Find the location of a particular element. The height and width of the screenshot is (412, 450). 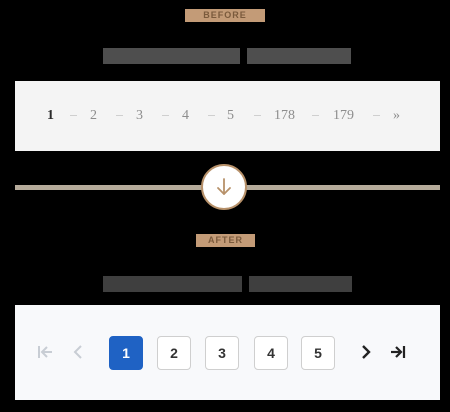

next-link: » is located at coordinates (396, 116).